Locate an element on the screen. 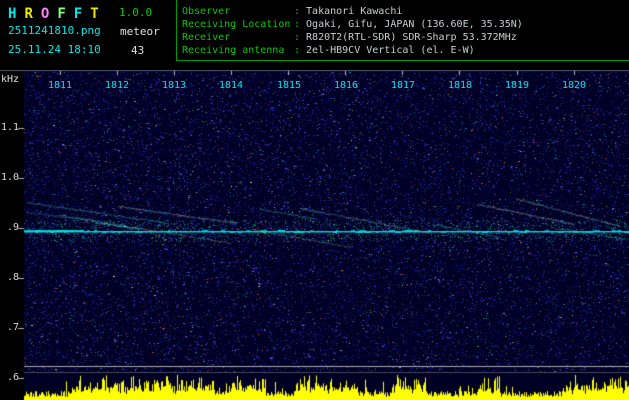 This screenshot has width=629, height=400. app-title-letter: O is located at coordinates (45, 14).